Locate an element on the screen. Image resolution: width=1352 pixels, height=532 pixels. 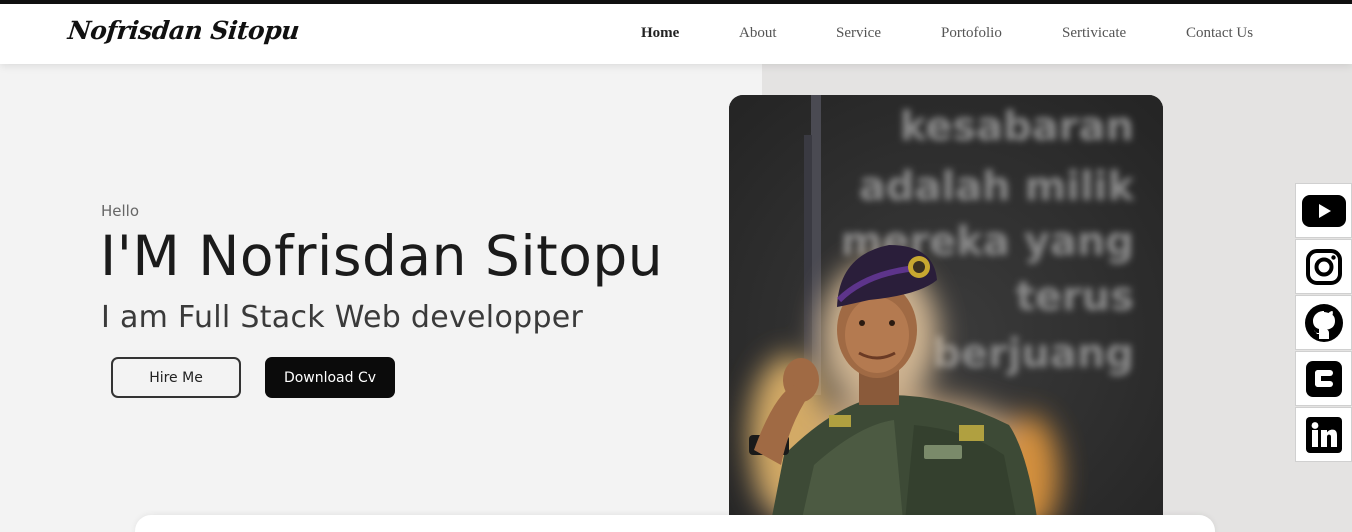
linkedin-link is located at coordinates (1323, 434).